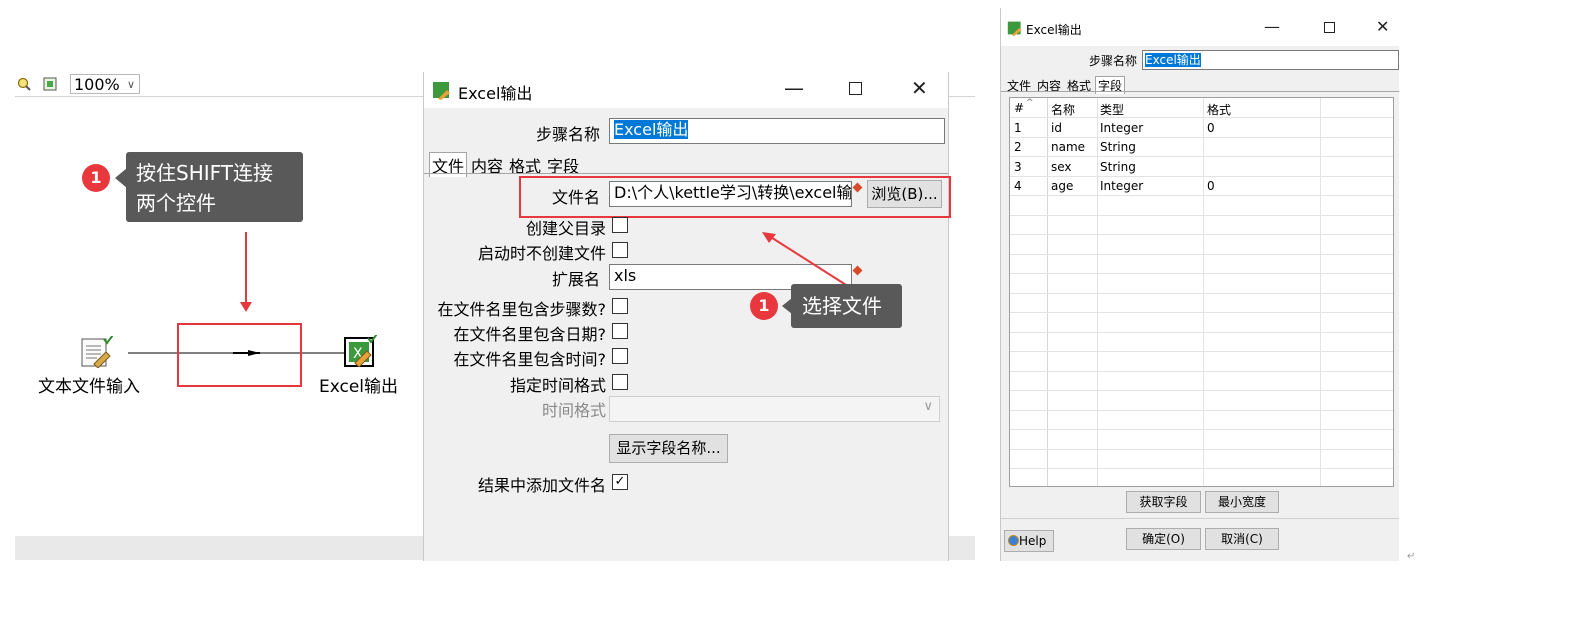  I want to click on no-create-on-start-checkbox, so click(620, 250).